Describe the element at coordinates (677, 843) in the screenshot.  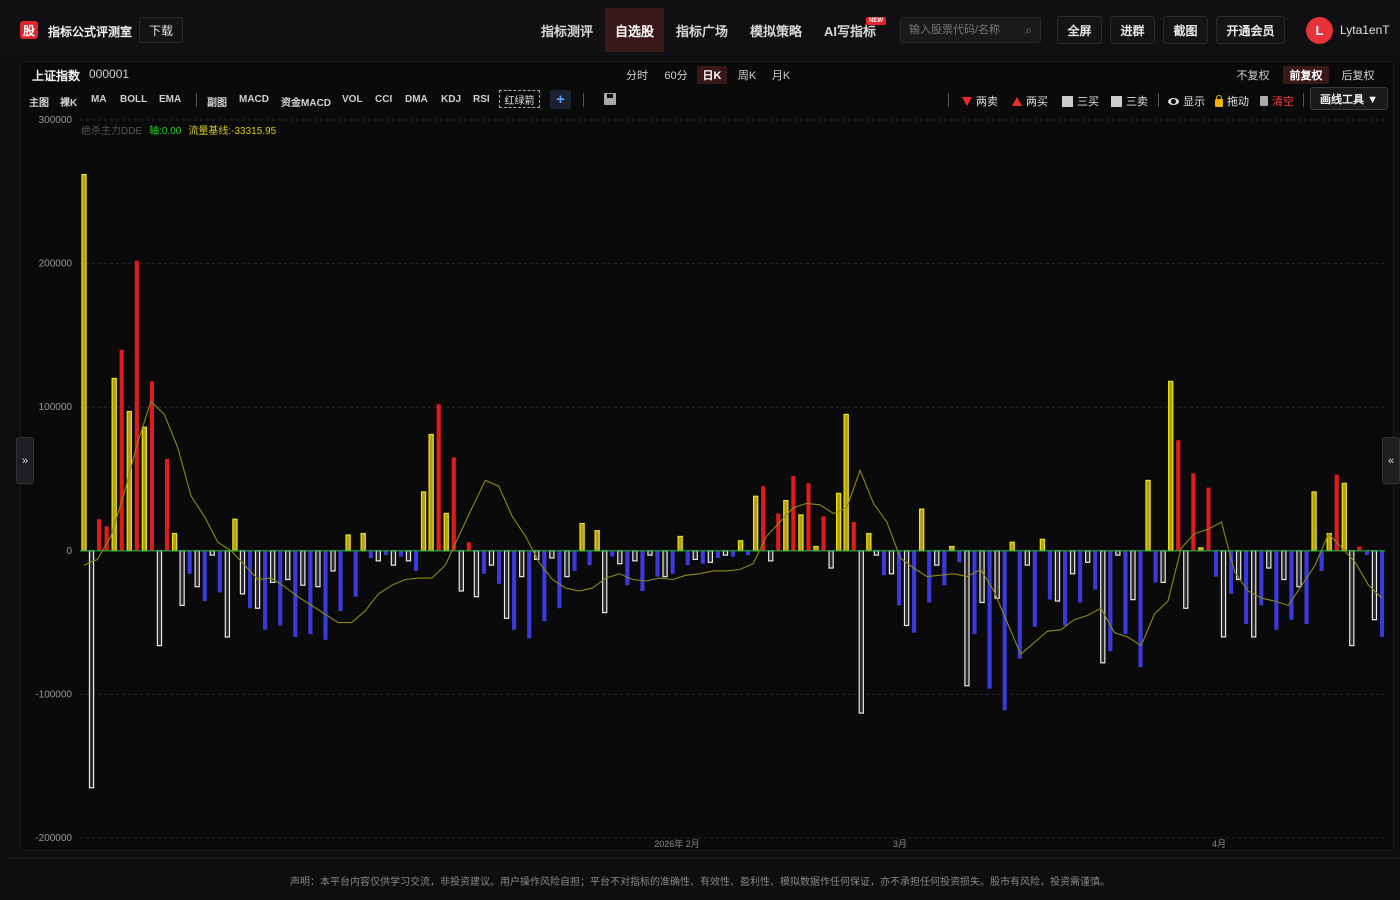
I see `x-axis-label: 2026年 2月` at that location.